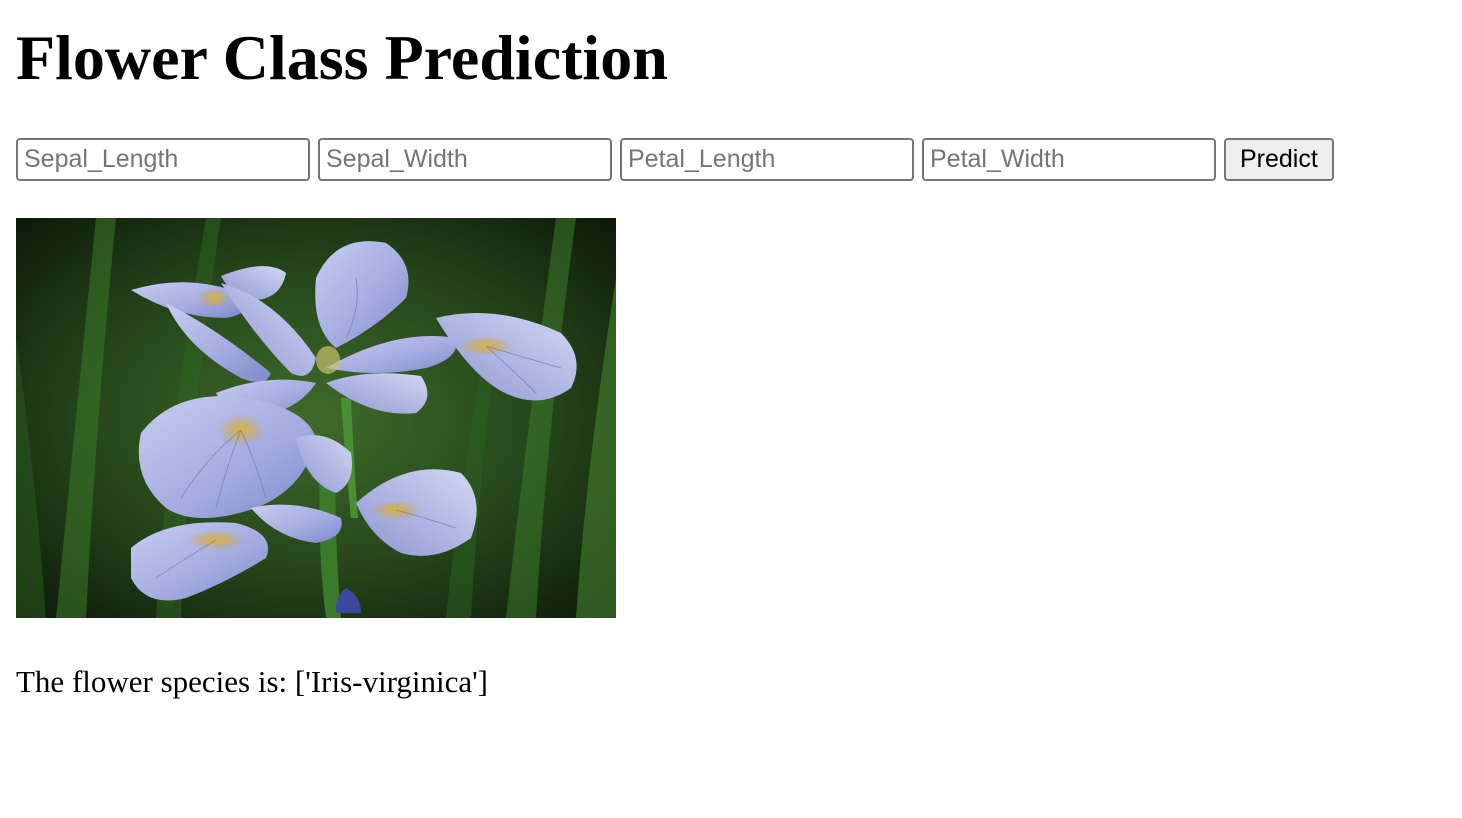 The width and height of the screenshot is (1462, 818). What do you see at coordinates (1069, 159) in the screenshot?
I see `petal-width-input` at bounding box center [1069, 159].